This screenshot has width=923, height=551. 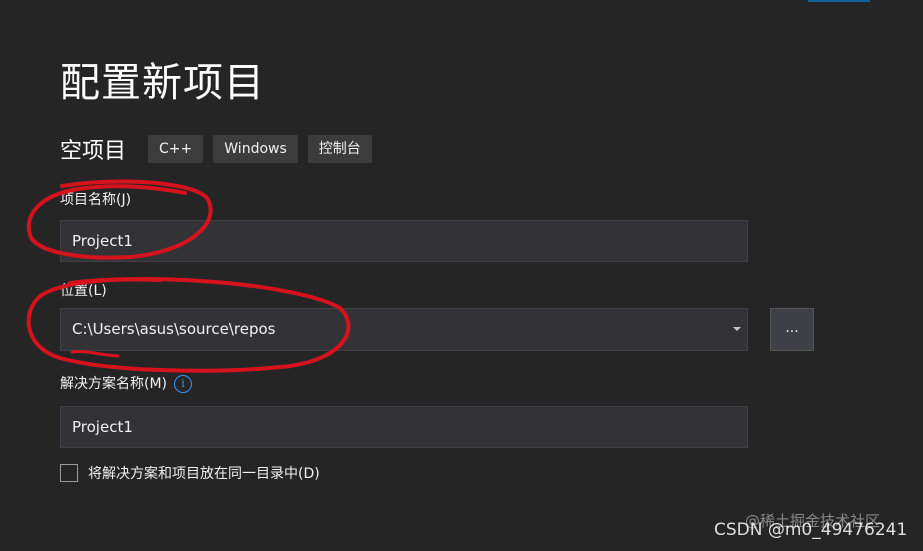 I want to click on location-label: 位置(L), so click(x=83, y=291).